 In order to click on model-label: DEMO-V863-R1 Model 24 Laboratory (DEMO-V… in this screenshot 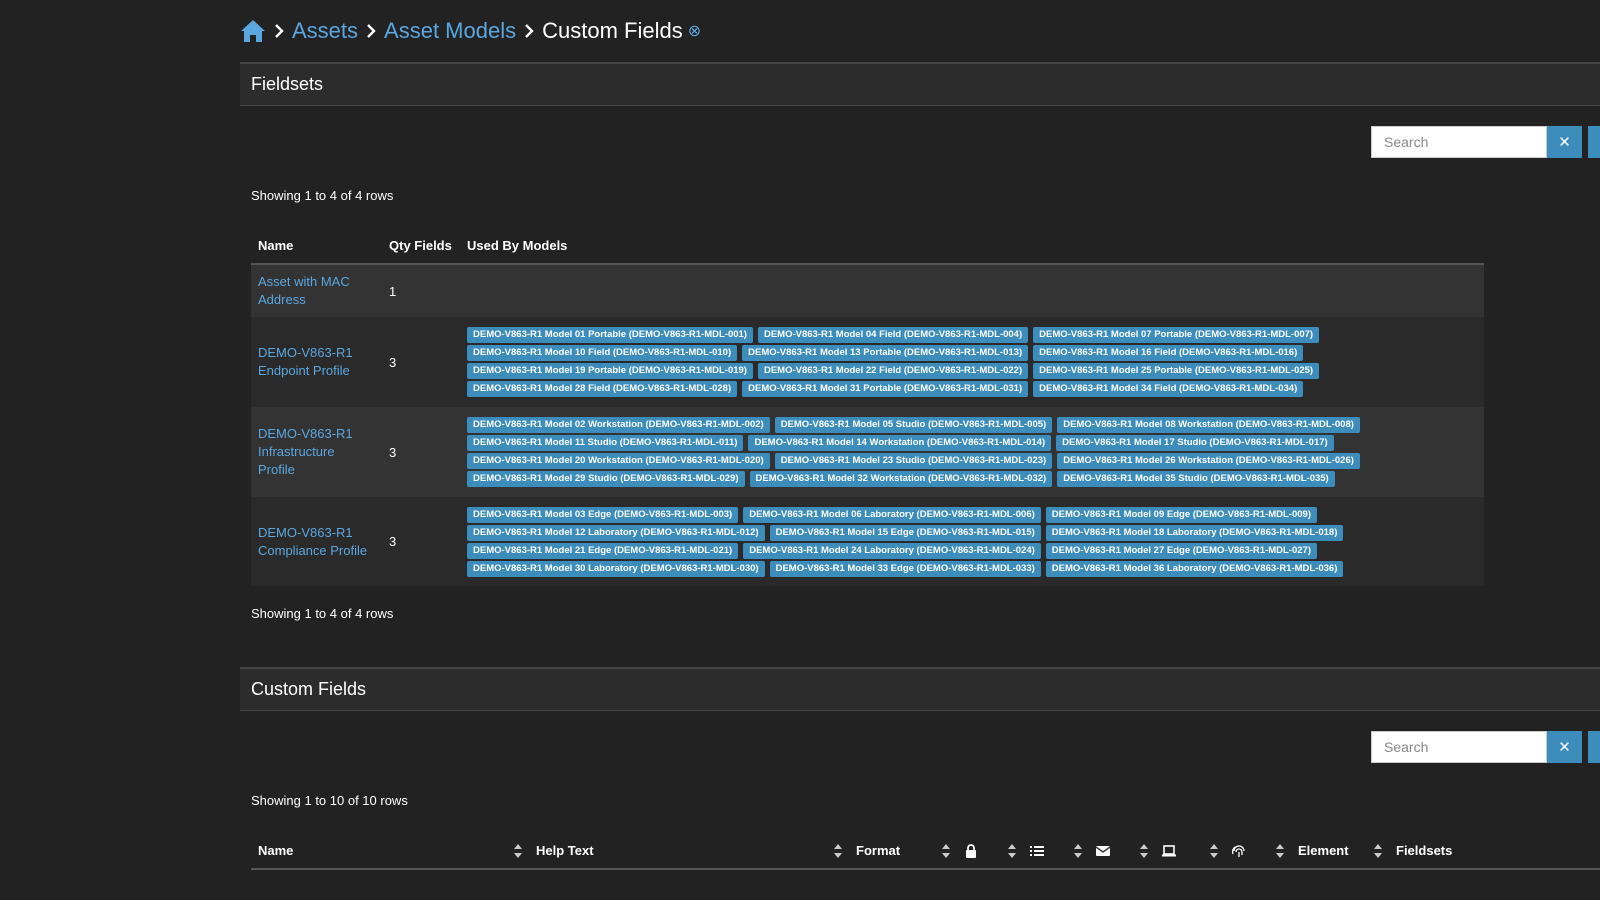, I will do `click(892, 550)`.